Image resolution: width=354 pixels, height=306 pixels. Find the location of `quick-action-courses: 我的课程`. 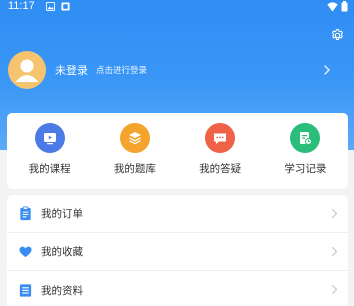

quick-action-courses: 我的课程 is located at coordinates (50, 149).